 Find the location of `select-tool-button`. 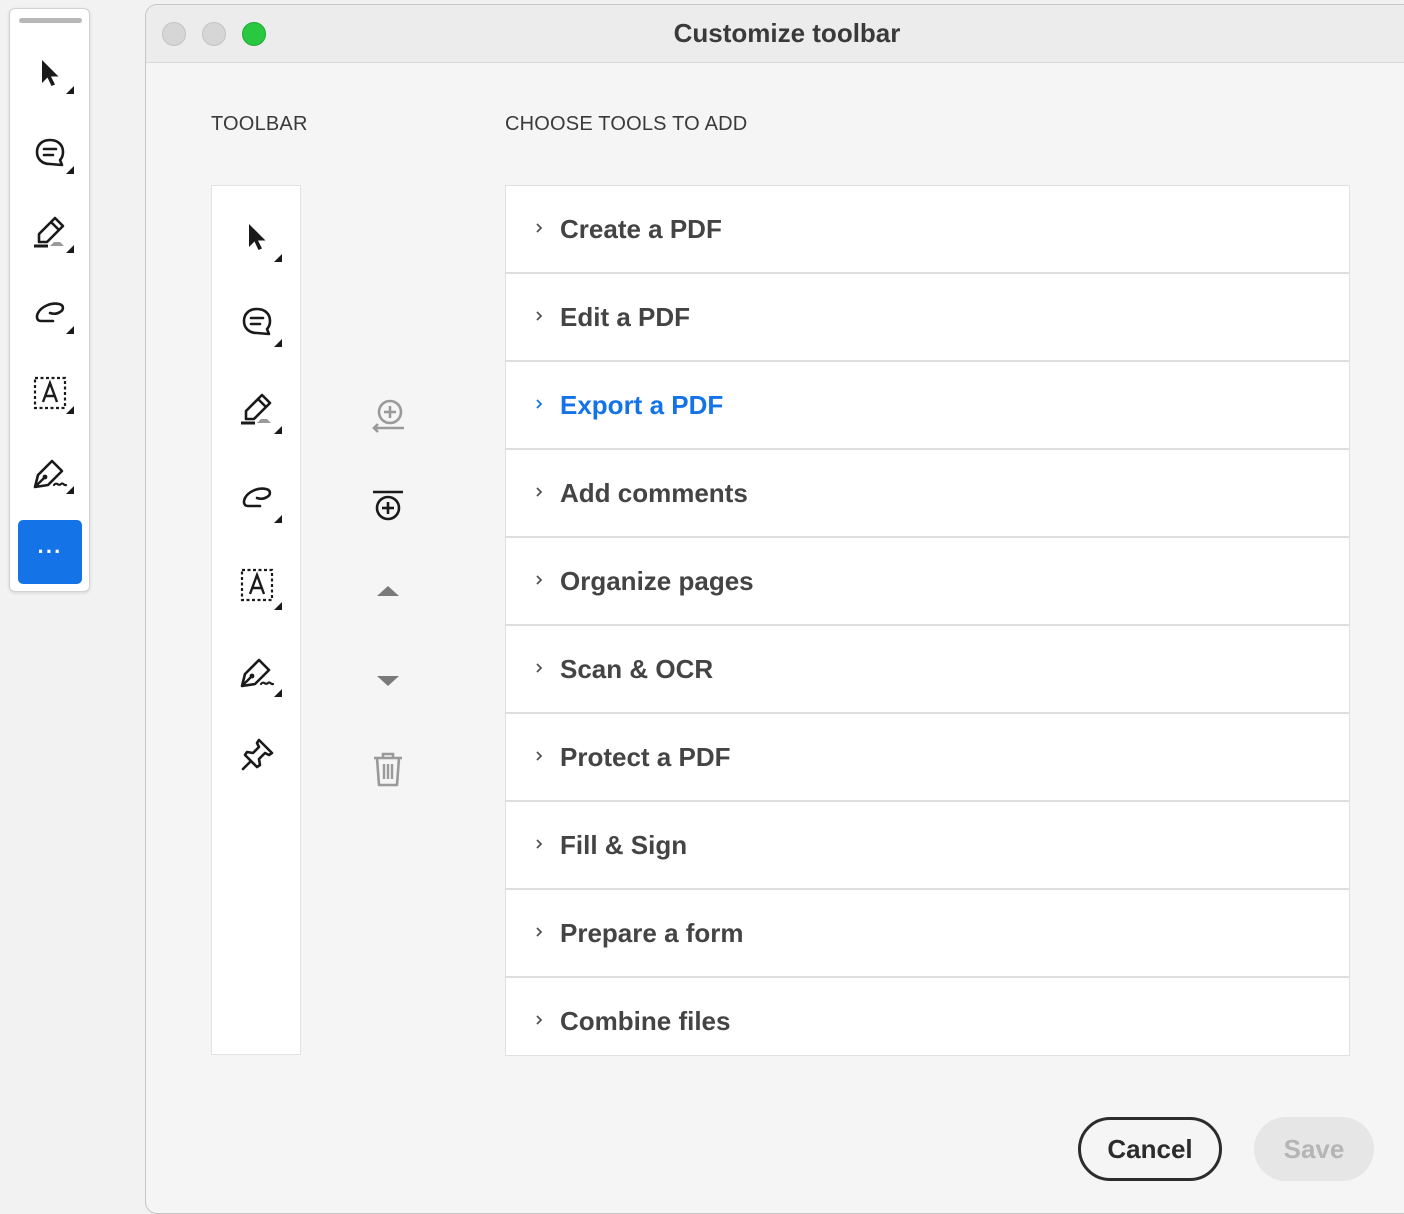

select-tool-button is located at coordinates (50, 73).